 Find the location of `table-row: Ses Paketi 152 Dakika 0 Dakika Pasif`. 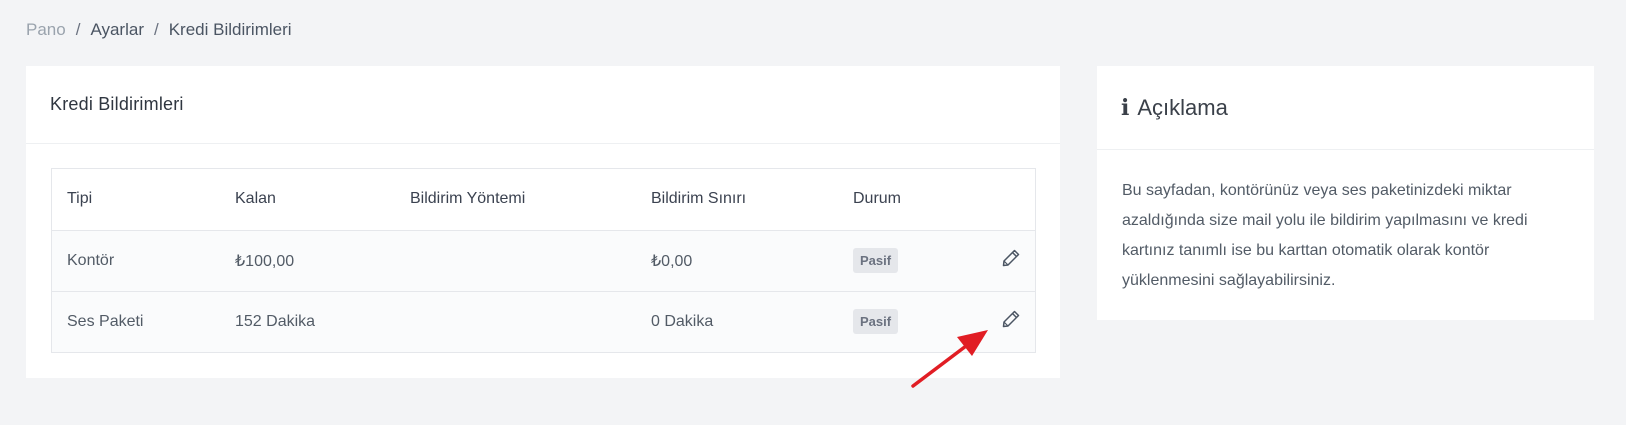

table-row: Ses Paketi 152 Dakika 0 Dakika Pasif is located at coordinates (543, 321).